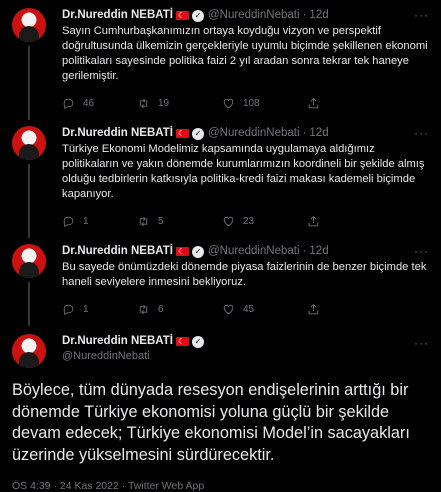  Describe the element at coordinates (245, 341) in the screenshot. I see `main-author-row: Dr.Nureddin NEBATİ ✓` at that location.